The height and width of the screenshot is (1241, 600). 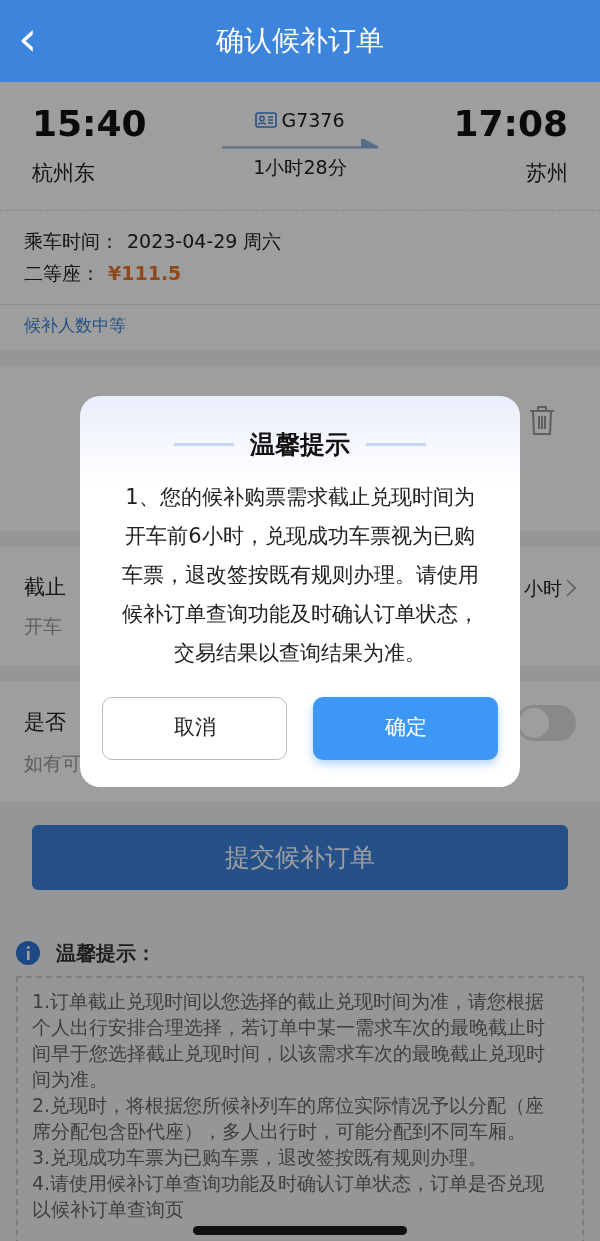 I want to click on cancel-button: 取消, so click(x=194, y=728).